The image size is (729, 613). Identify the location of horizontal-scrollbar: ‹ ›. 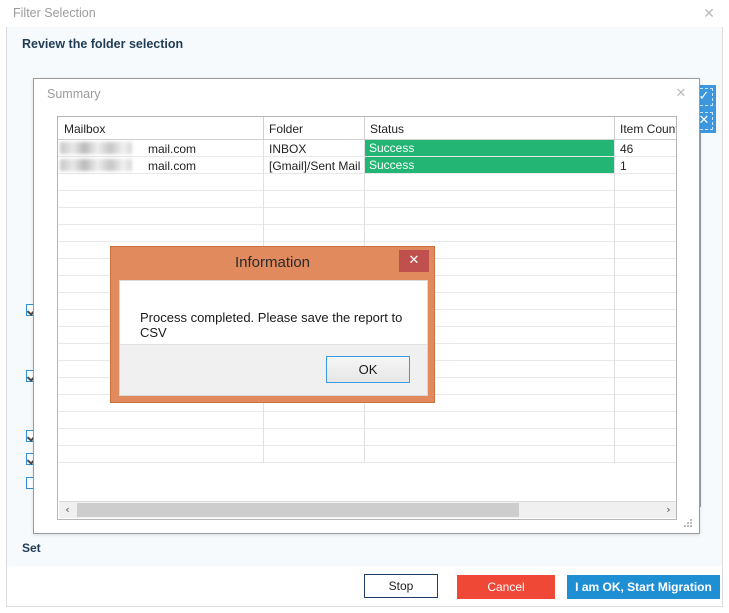
(367, 509).